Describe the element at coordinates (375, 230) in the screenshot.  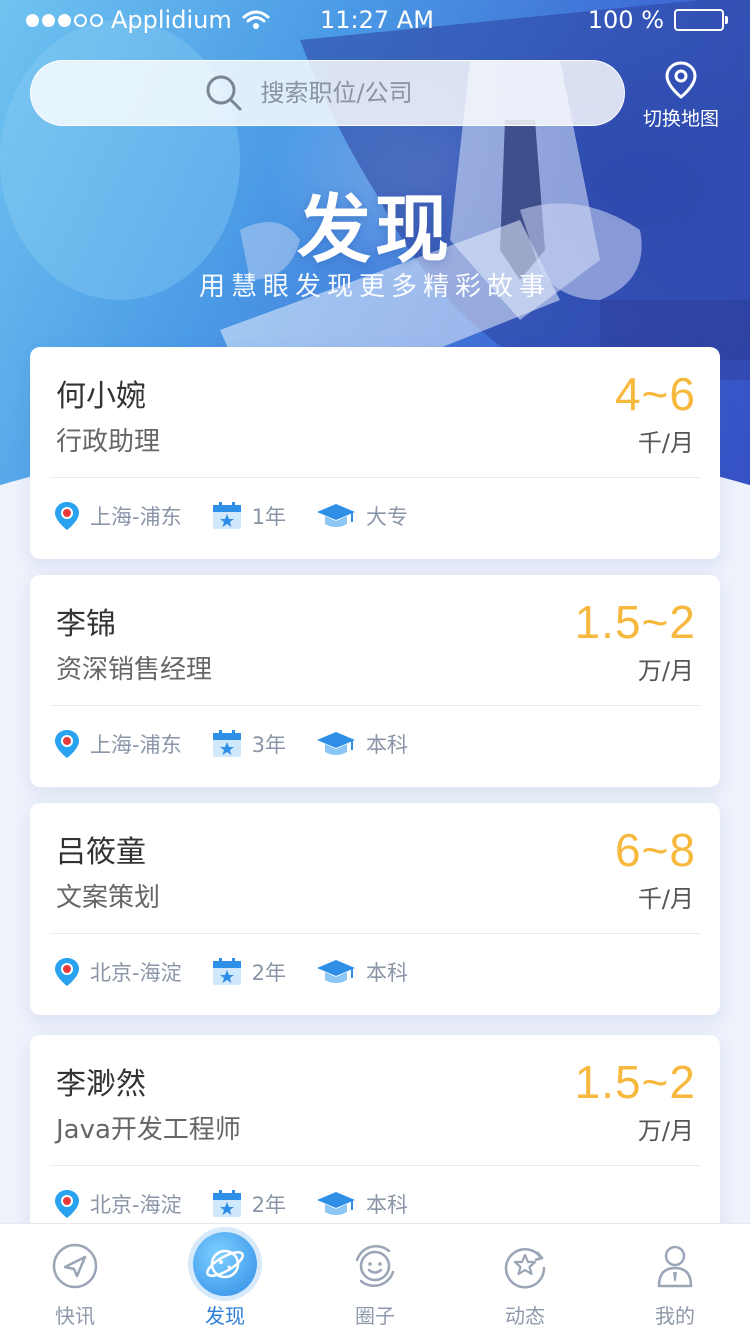
I see `page-title: 发现` at that location.